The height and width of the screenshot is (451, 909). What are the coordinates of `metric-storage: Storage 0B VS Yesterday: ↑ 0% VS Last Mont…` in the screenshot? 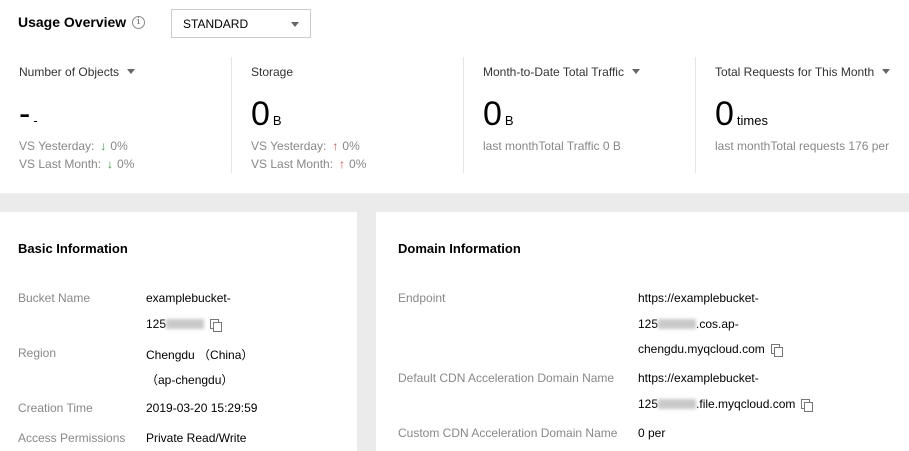 It's located at (347, 115).